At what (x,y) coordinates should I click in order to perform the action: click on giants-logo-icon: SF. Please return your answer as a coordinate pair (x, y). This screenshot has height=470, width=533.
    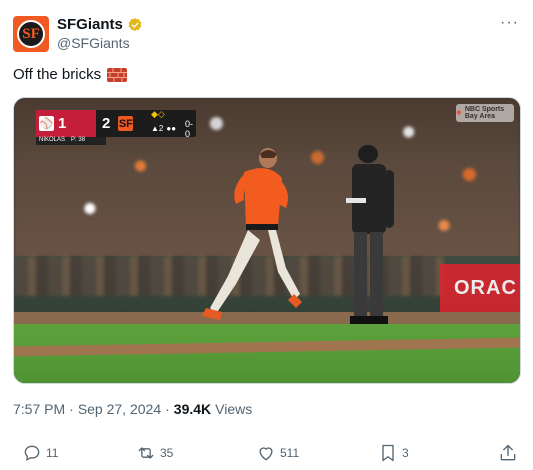
    Looking at the image, I should click on (126, 123).